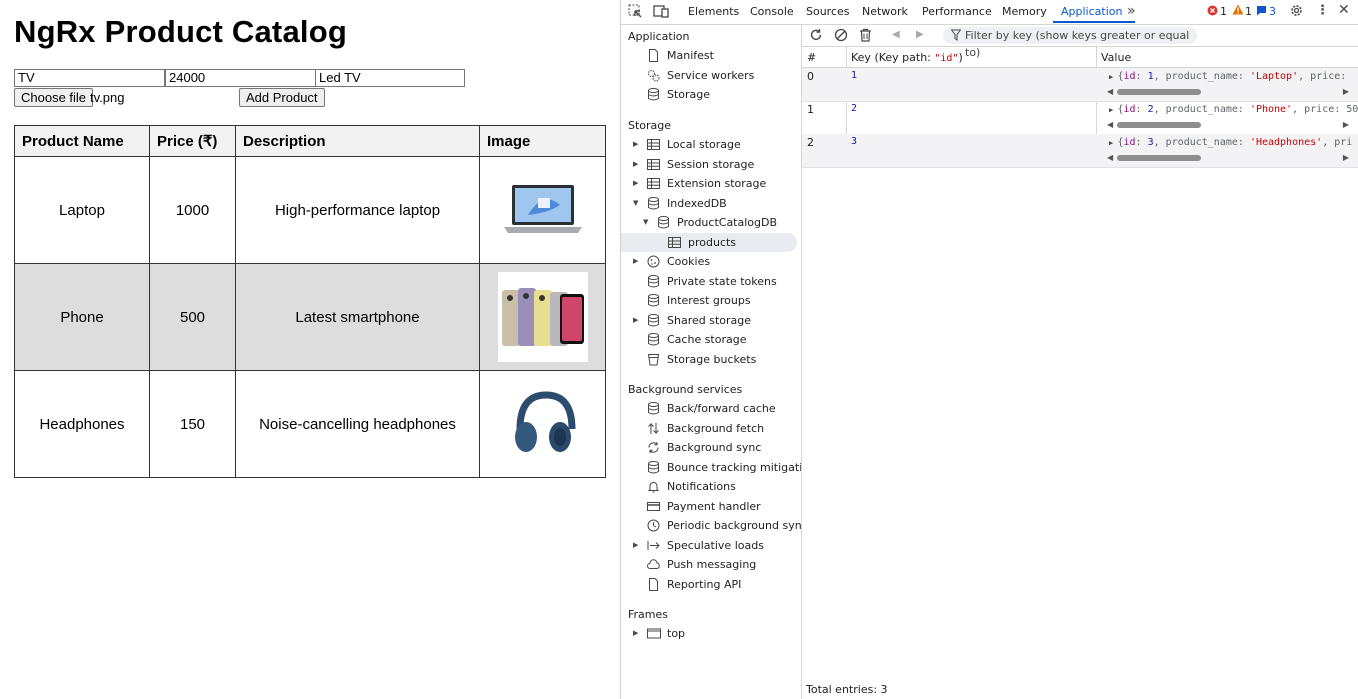 This screenshot has height=699, width=1358. Describe the element at coordinates (1344, 10) in the screenshot. I see `close-devtools-icon: ✕` at that location.